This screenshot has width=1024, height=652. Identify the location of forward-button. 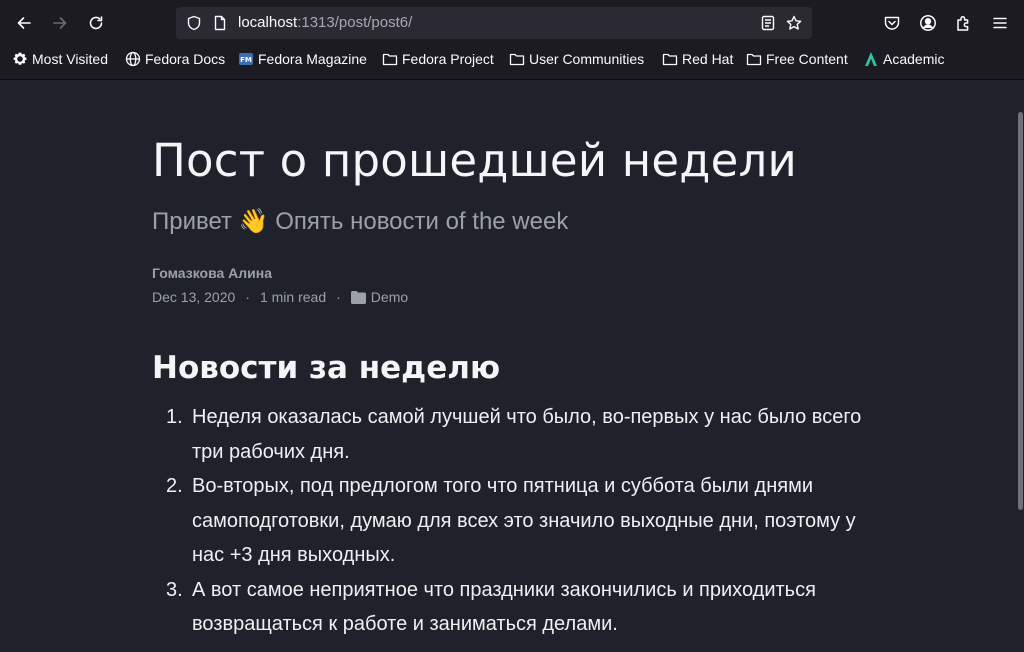
(60, 23).